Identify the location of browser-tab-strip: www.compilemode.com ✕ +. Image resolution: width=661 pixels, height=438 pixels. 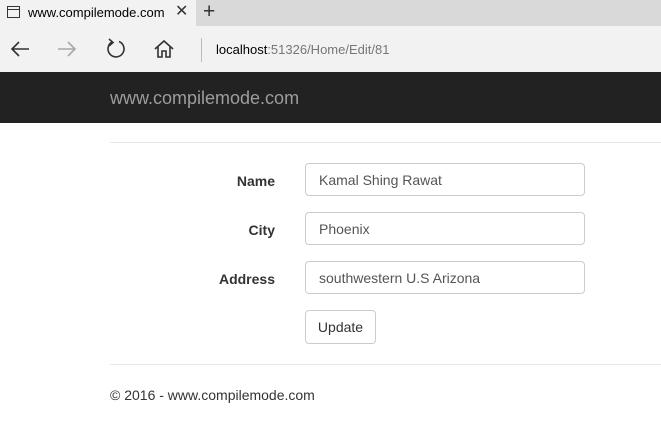
(330, 13).